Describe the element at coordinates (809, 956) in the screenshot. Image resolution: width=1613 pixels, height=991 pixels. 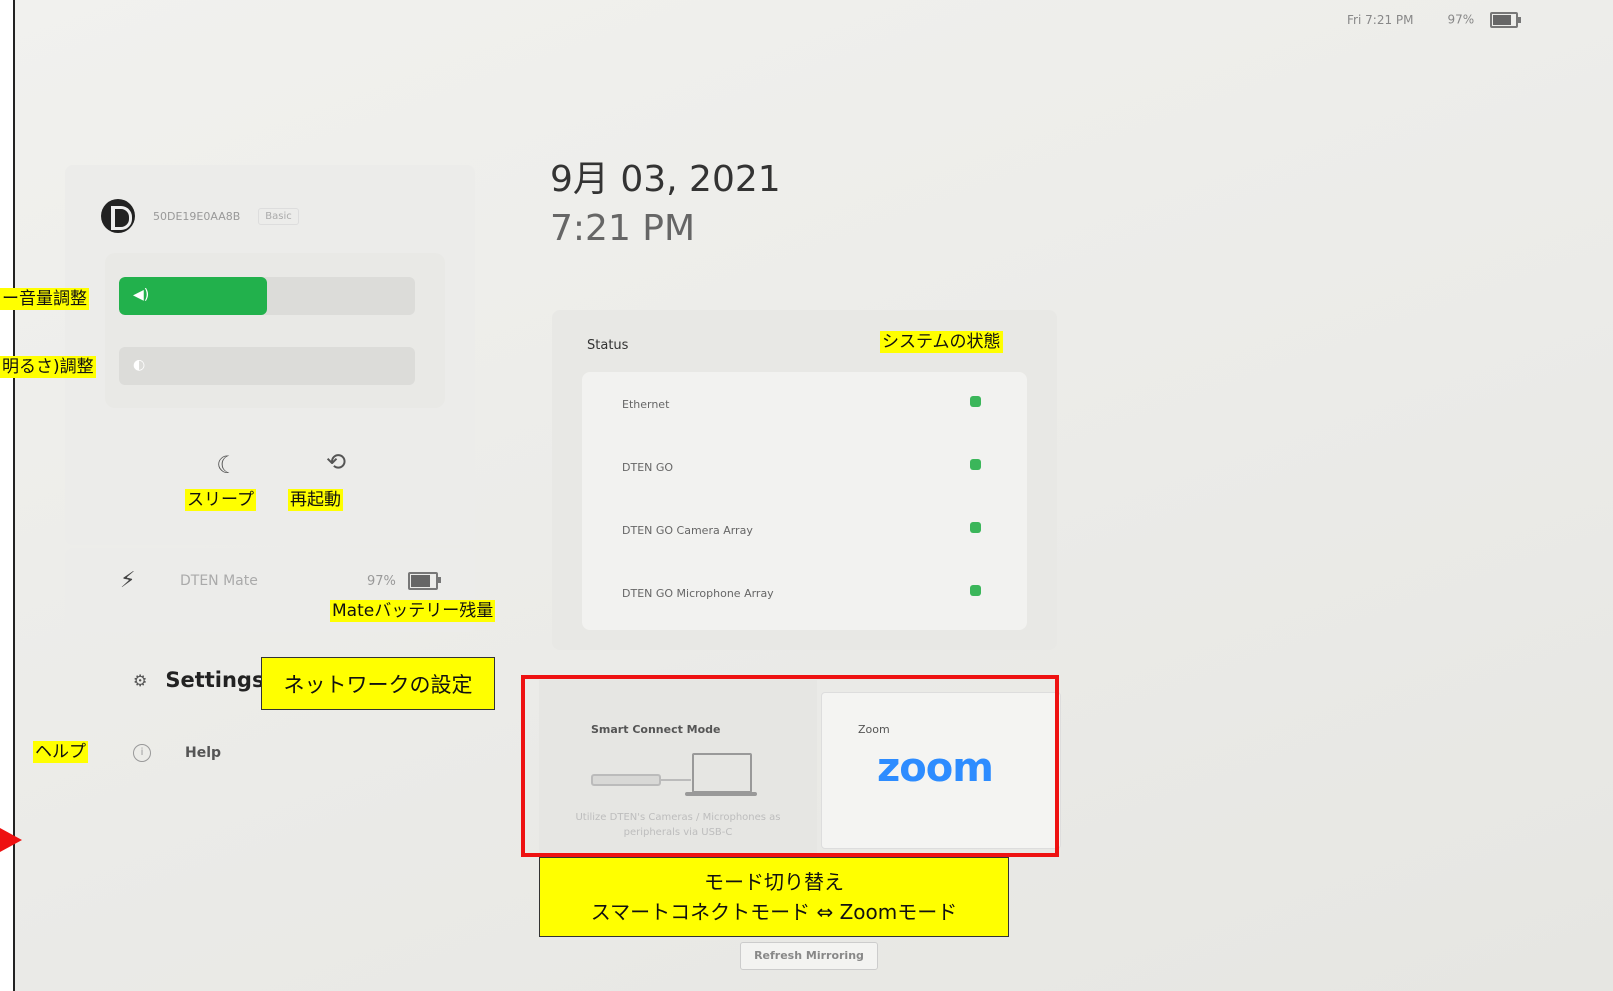
I see `refresh-mirroring-button: Refresh Mirroring` at that location.